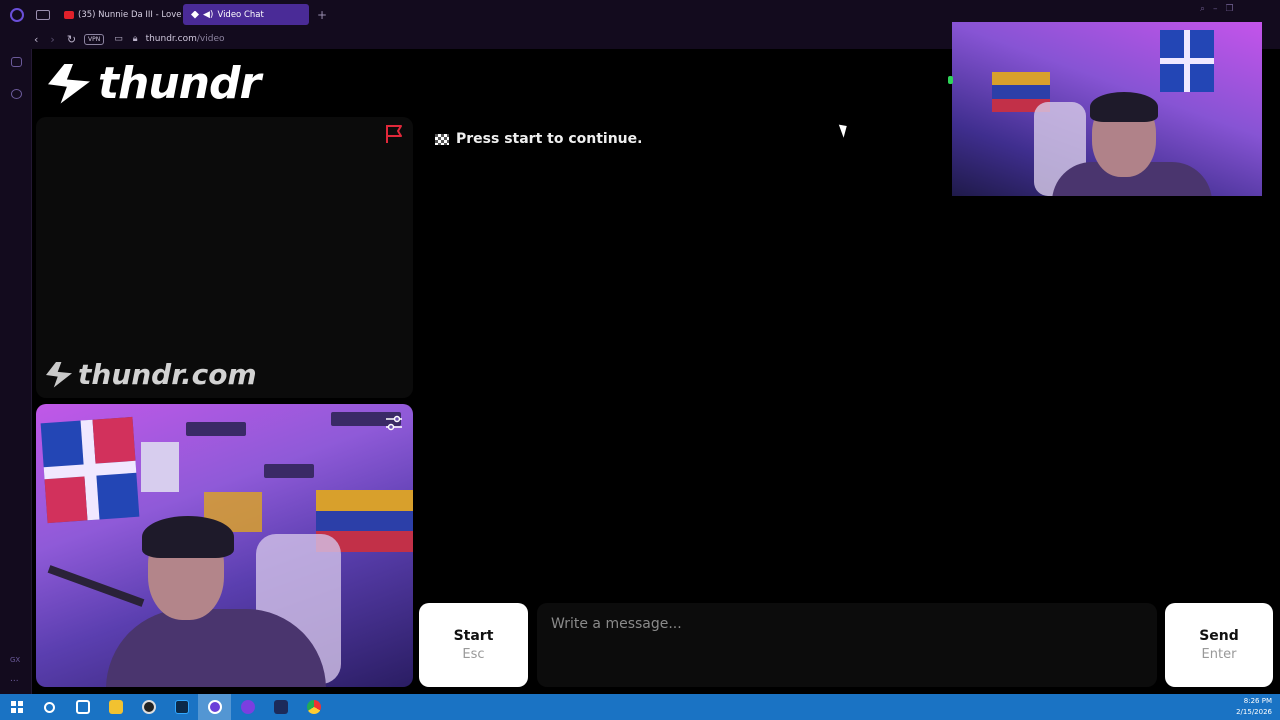 The height and width of the screenshot is (720, 1280). What do you see at coordinates (240, 14) in the screenshot?
I see `tab-label: Video Chat` at bounding box center [240, 14].